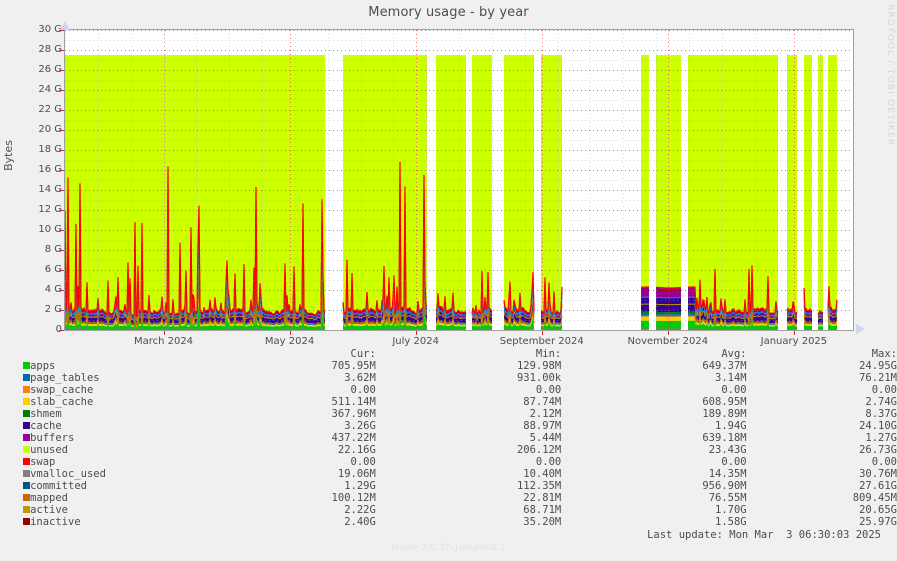 The width and height of the screenshot is (897, 561). What do you see at coordinates (50, 189) in the screenshot?
I see `y-tick-label: 14 G` at bounding box center [50, 189].